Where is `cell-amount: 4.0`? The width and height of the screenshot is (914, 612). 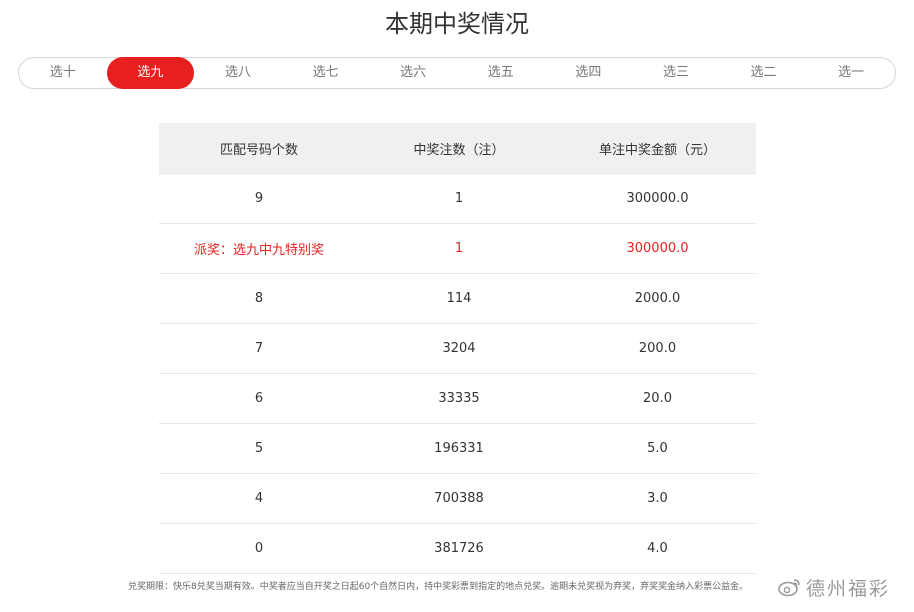 cell-amount: 4.0 is located at coordinates (657, 548).